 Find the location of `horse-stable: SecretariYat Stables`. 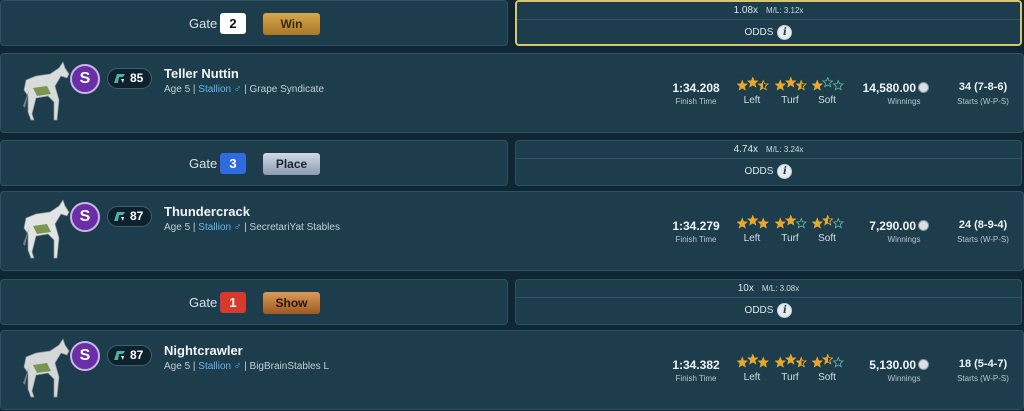

horse-stable: SecretariYat Stables is located at coordinates (295, 227).